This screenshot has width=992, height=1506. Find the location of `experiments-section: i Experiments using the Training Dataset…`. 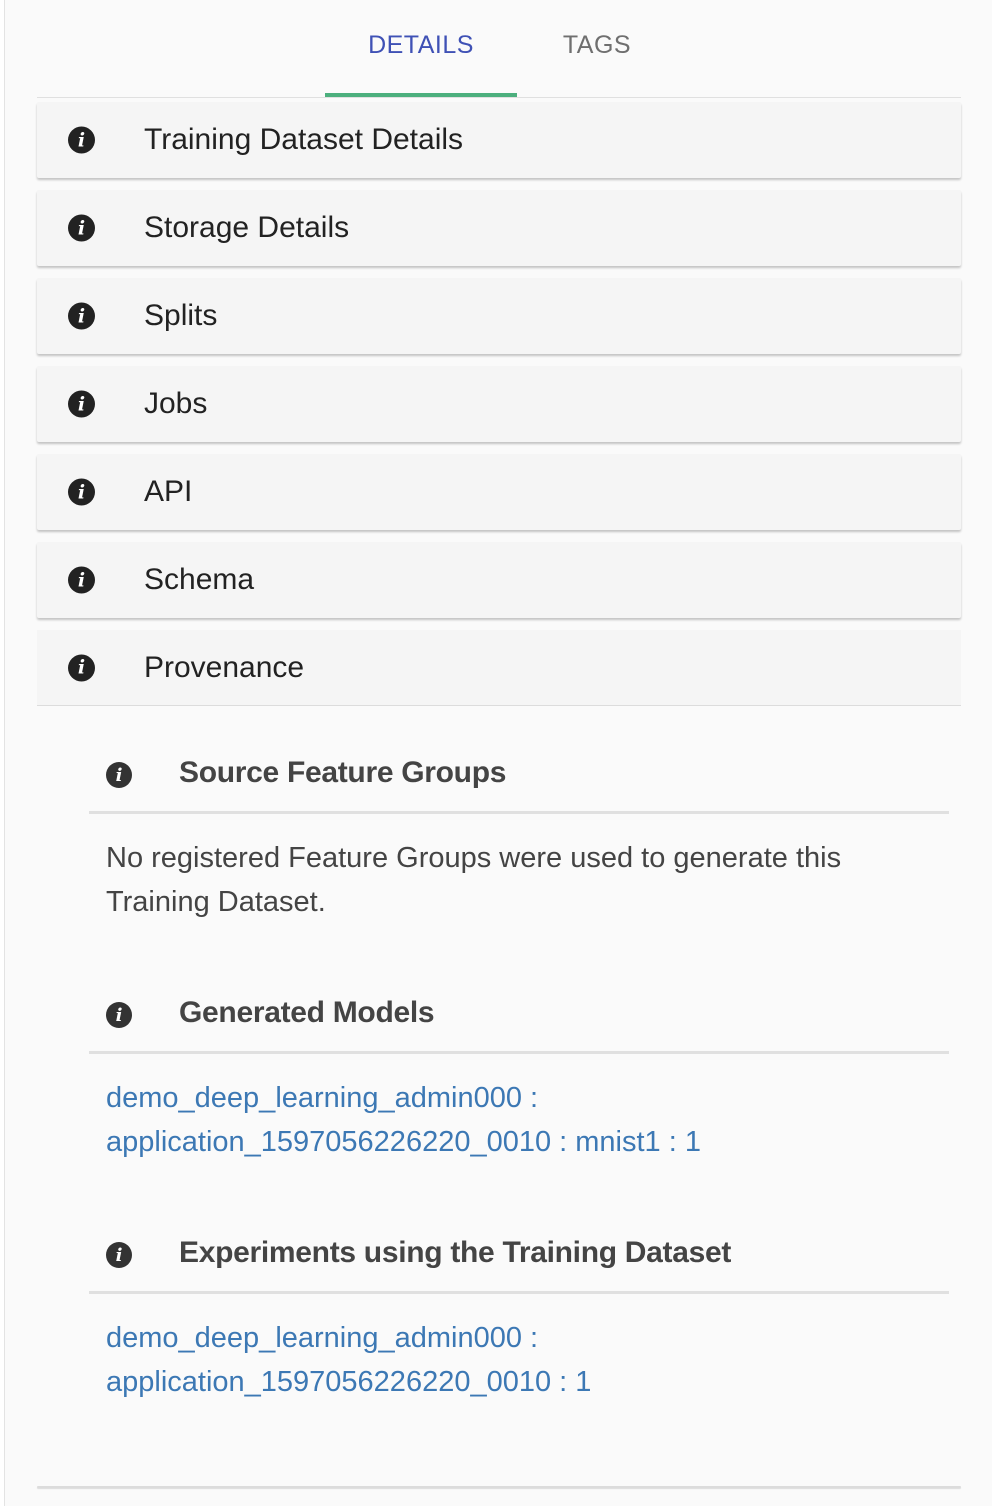

experiments-section: i Experiments using the Training Dataset… is located at coordinates (519, 1314).